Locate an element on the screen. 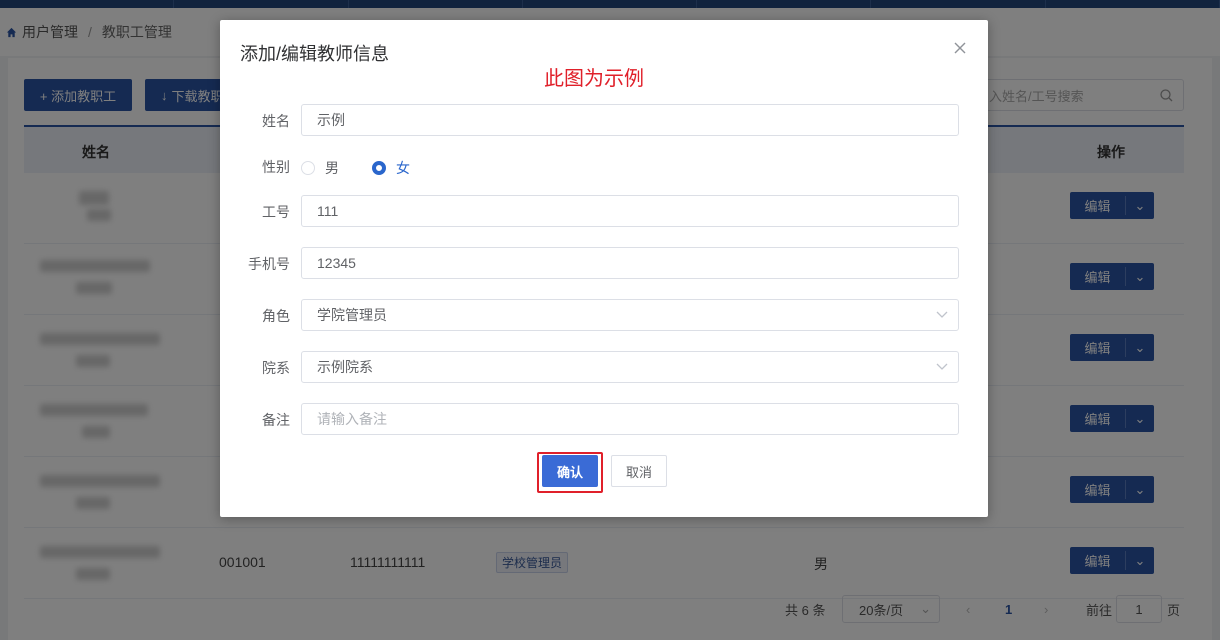 This screenshot has height=640, width=1220. department-label: 院系 is located at coordinates (276, 368).